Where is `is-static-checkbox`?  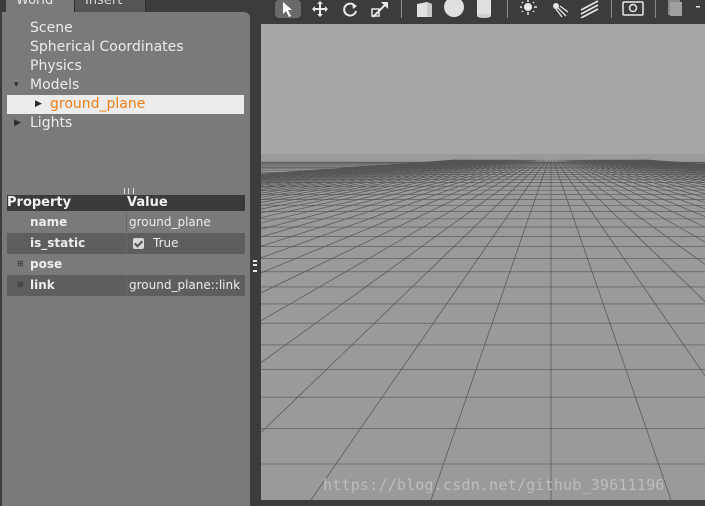
is-static-checkbox is located at coordinates (138, 243).